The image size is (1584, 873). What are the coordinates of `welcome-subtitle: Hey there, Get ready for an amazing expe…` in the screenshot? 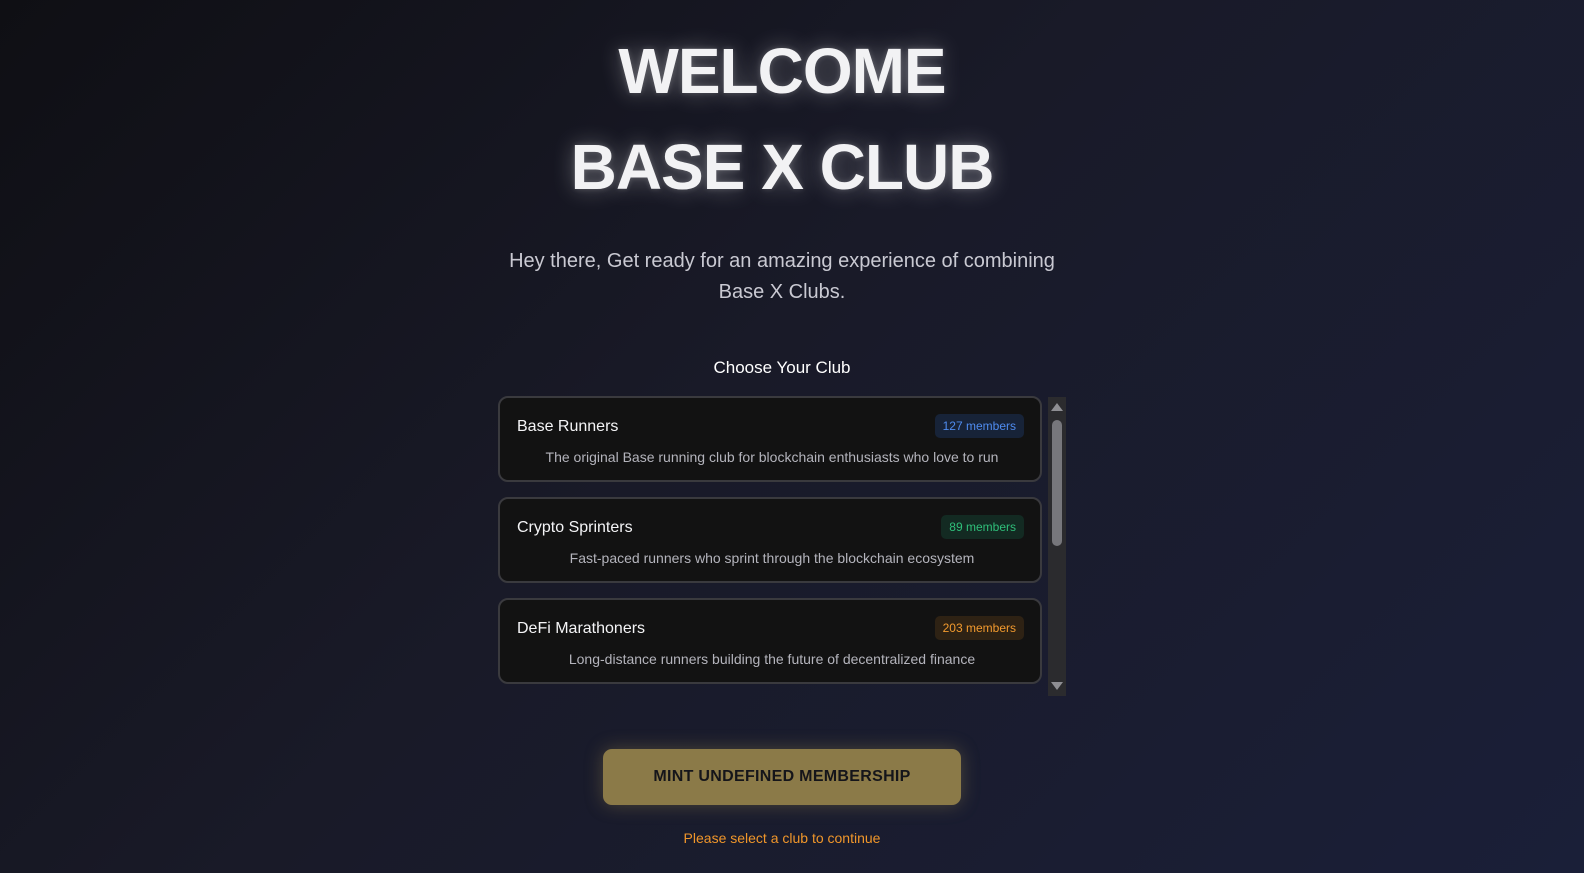 It's located at (782, 276).